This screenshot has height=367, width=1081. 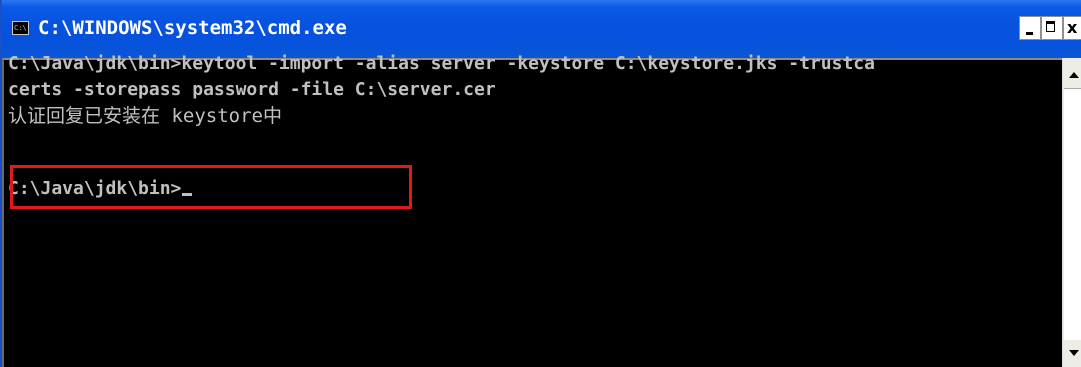 I want to click on vertical-scrollbar, so click(x=1071, y=212).